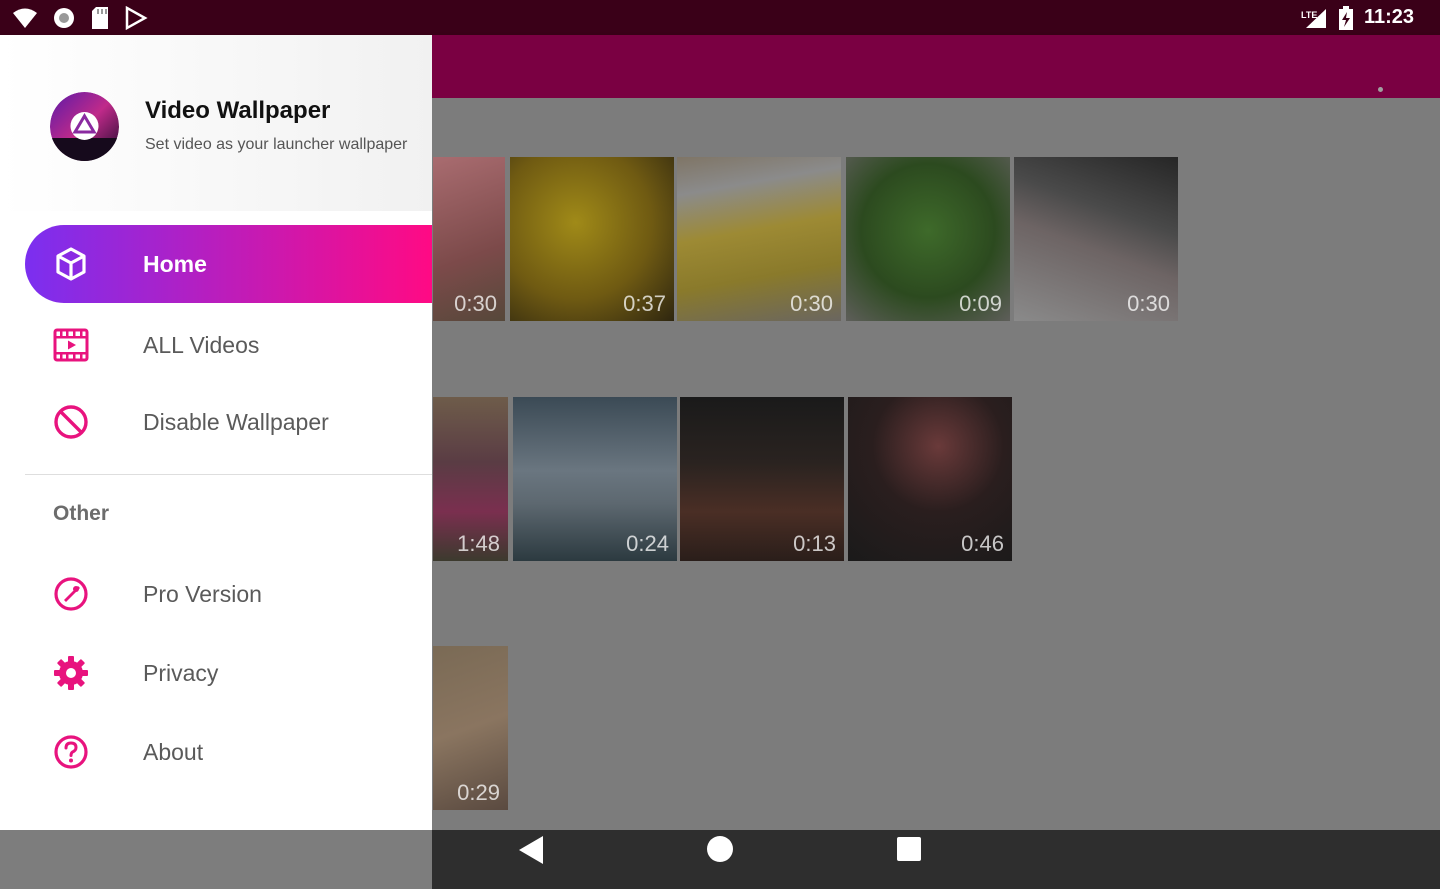 This screenshot has width=1440, height=889. Describe the element at coordinates (216, 859) in the screenshot. I see `nav-bar-scrim` at that location.